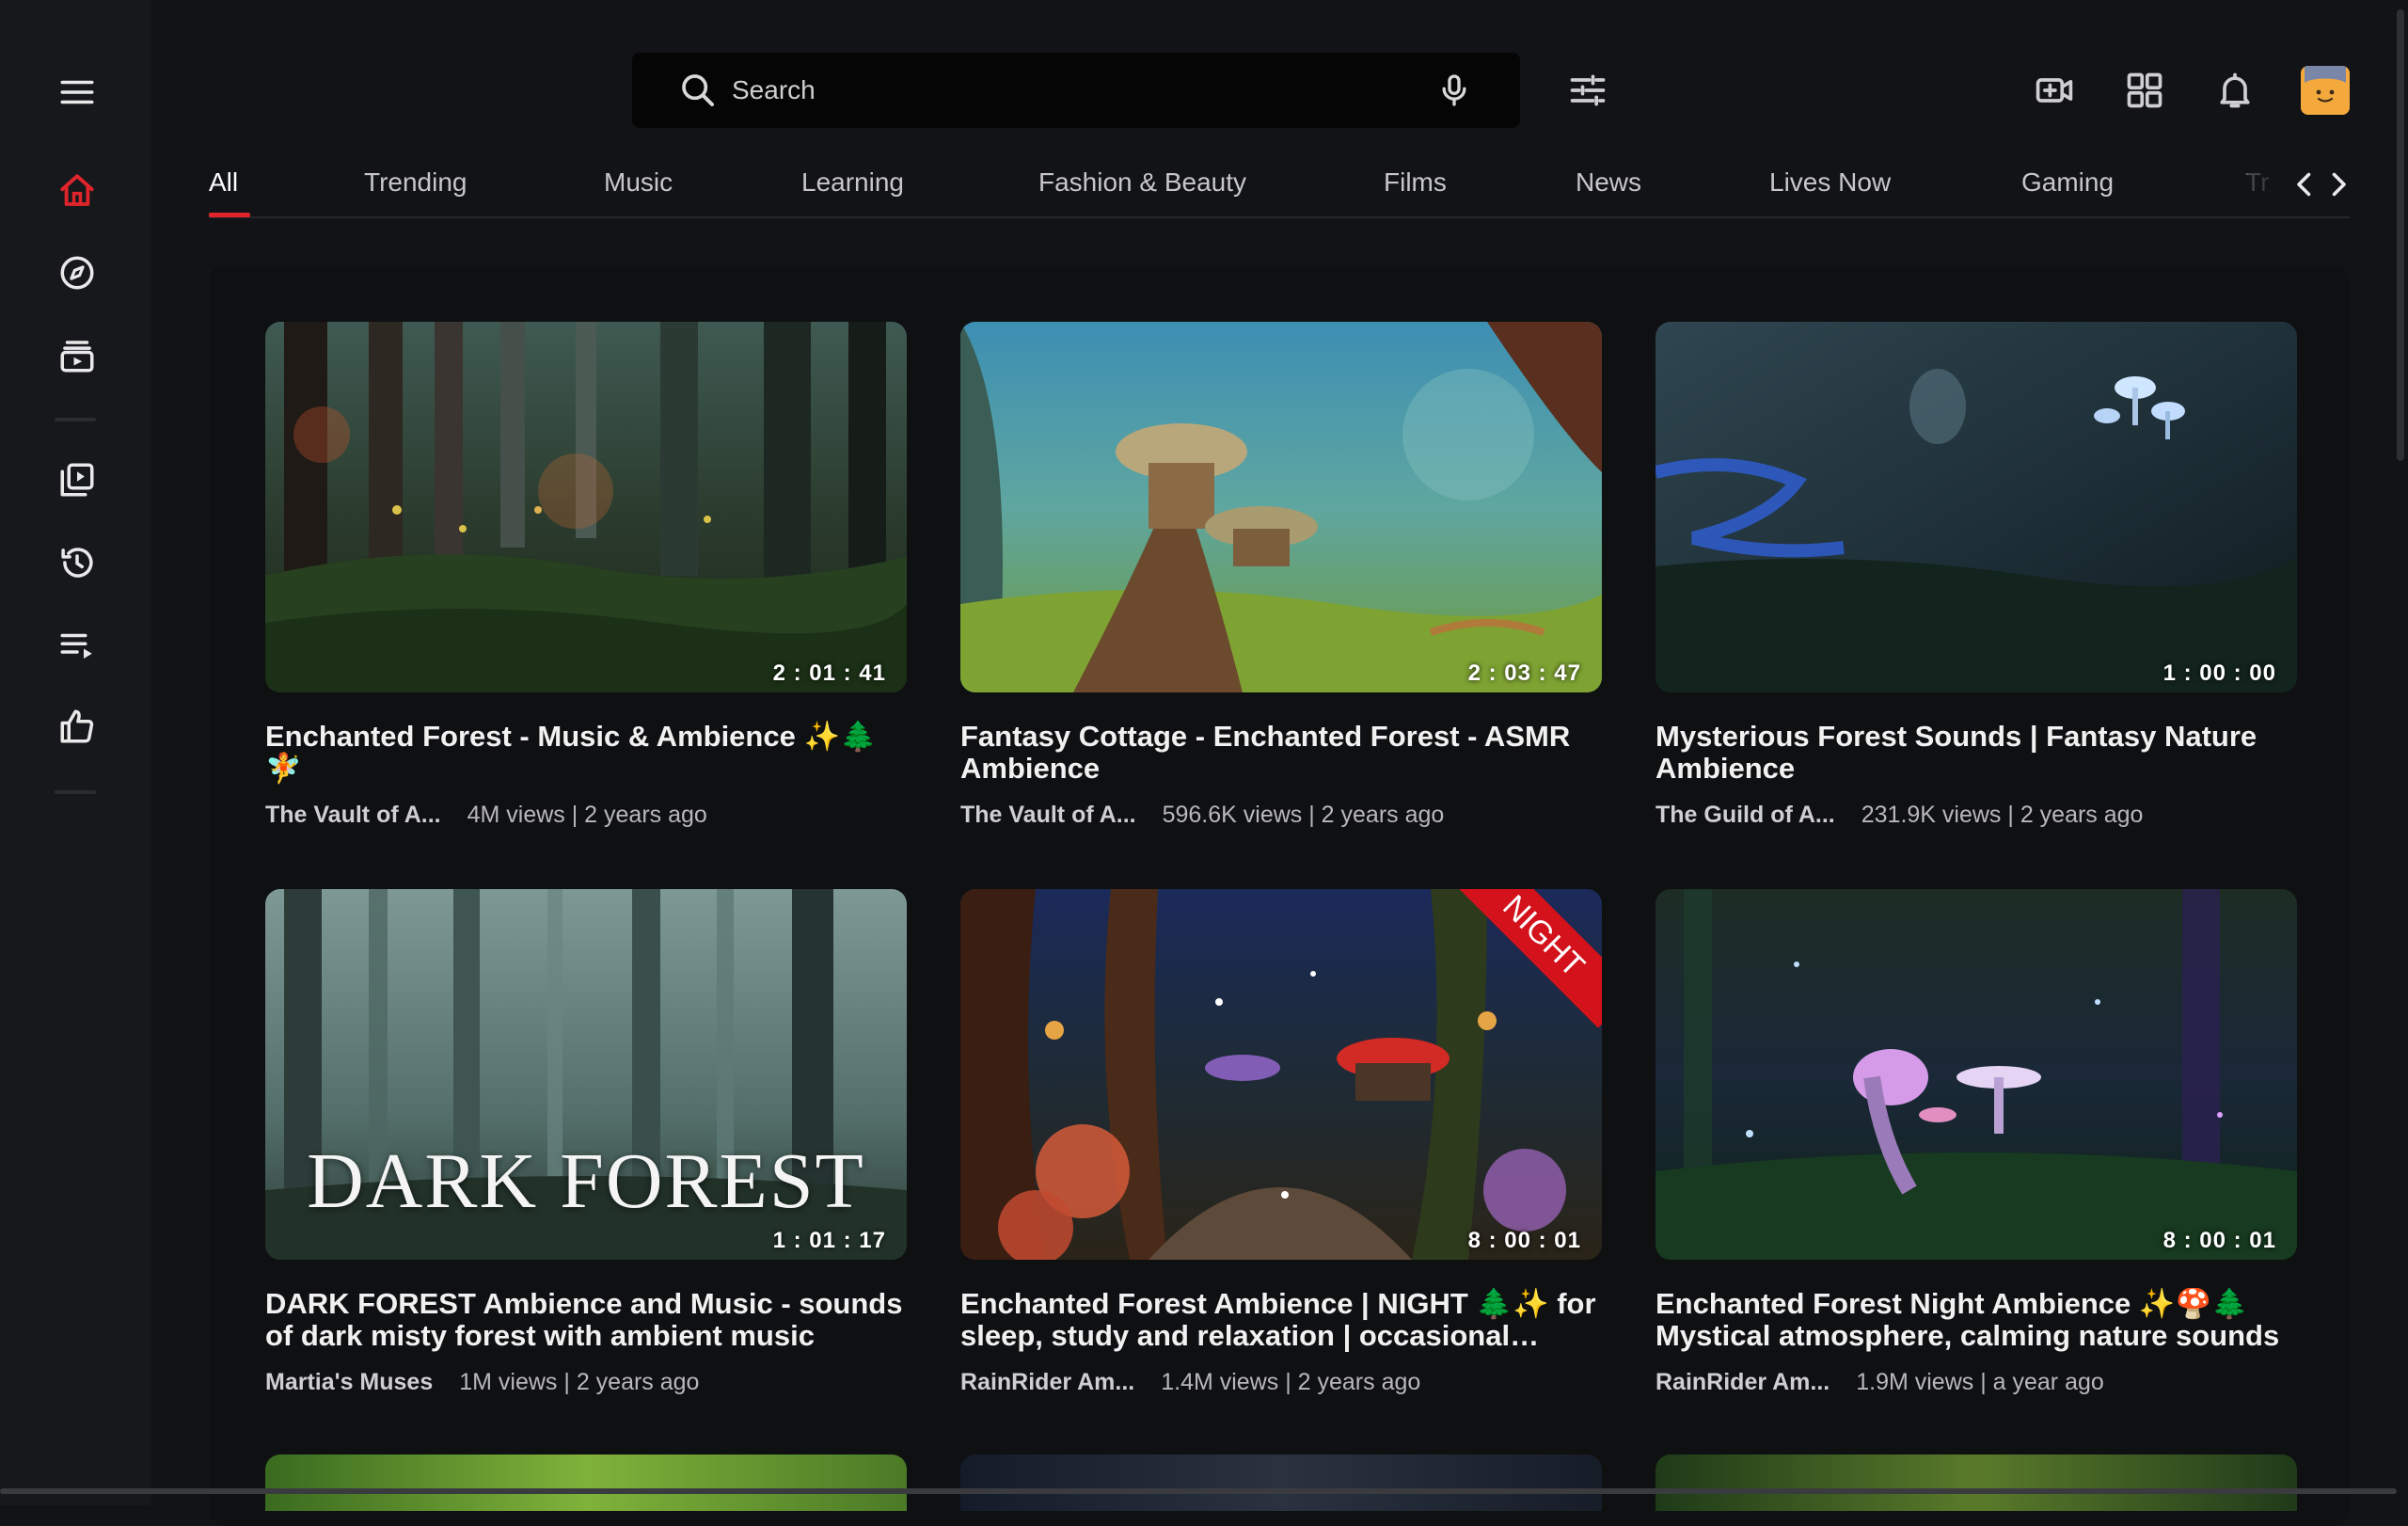  I want to click on apps-grid-icon, so click(2144, 90).